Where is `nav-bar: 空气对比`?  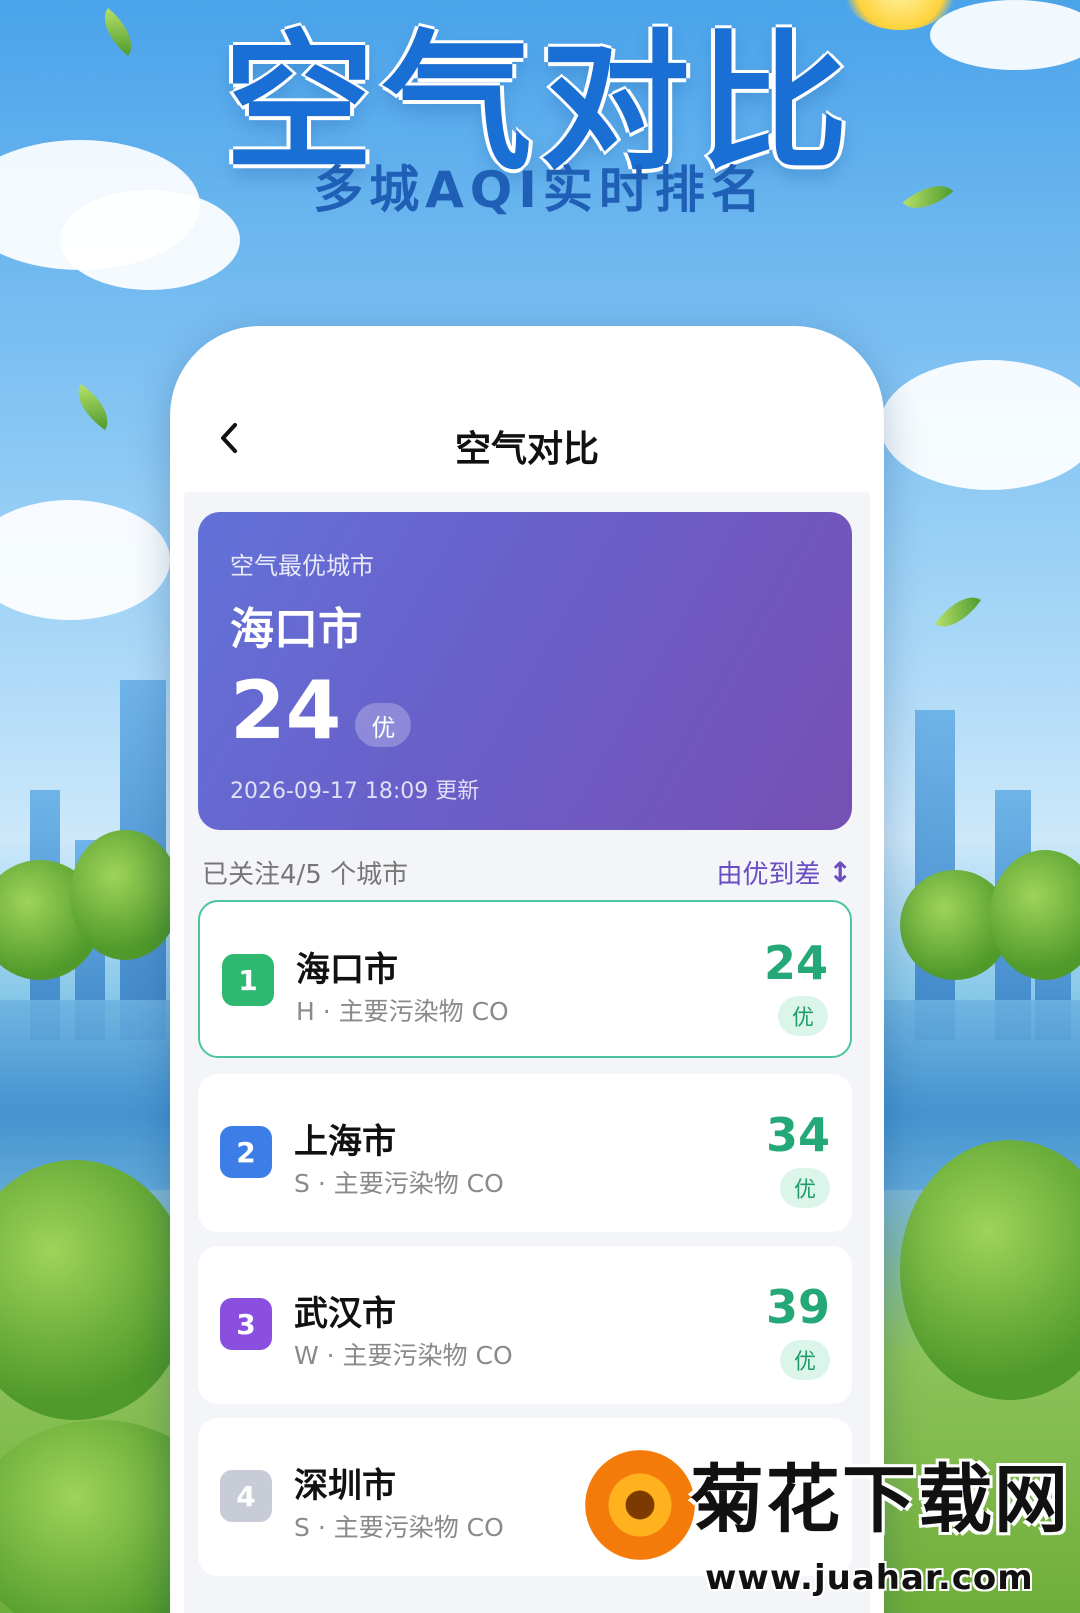 nav-bar: 空气对比 is located at coordinates (527, 441).